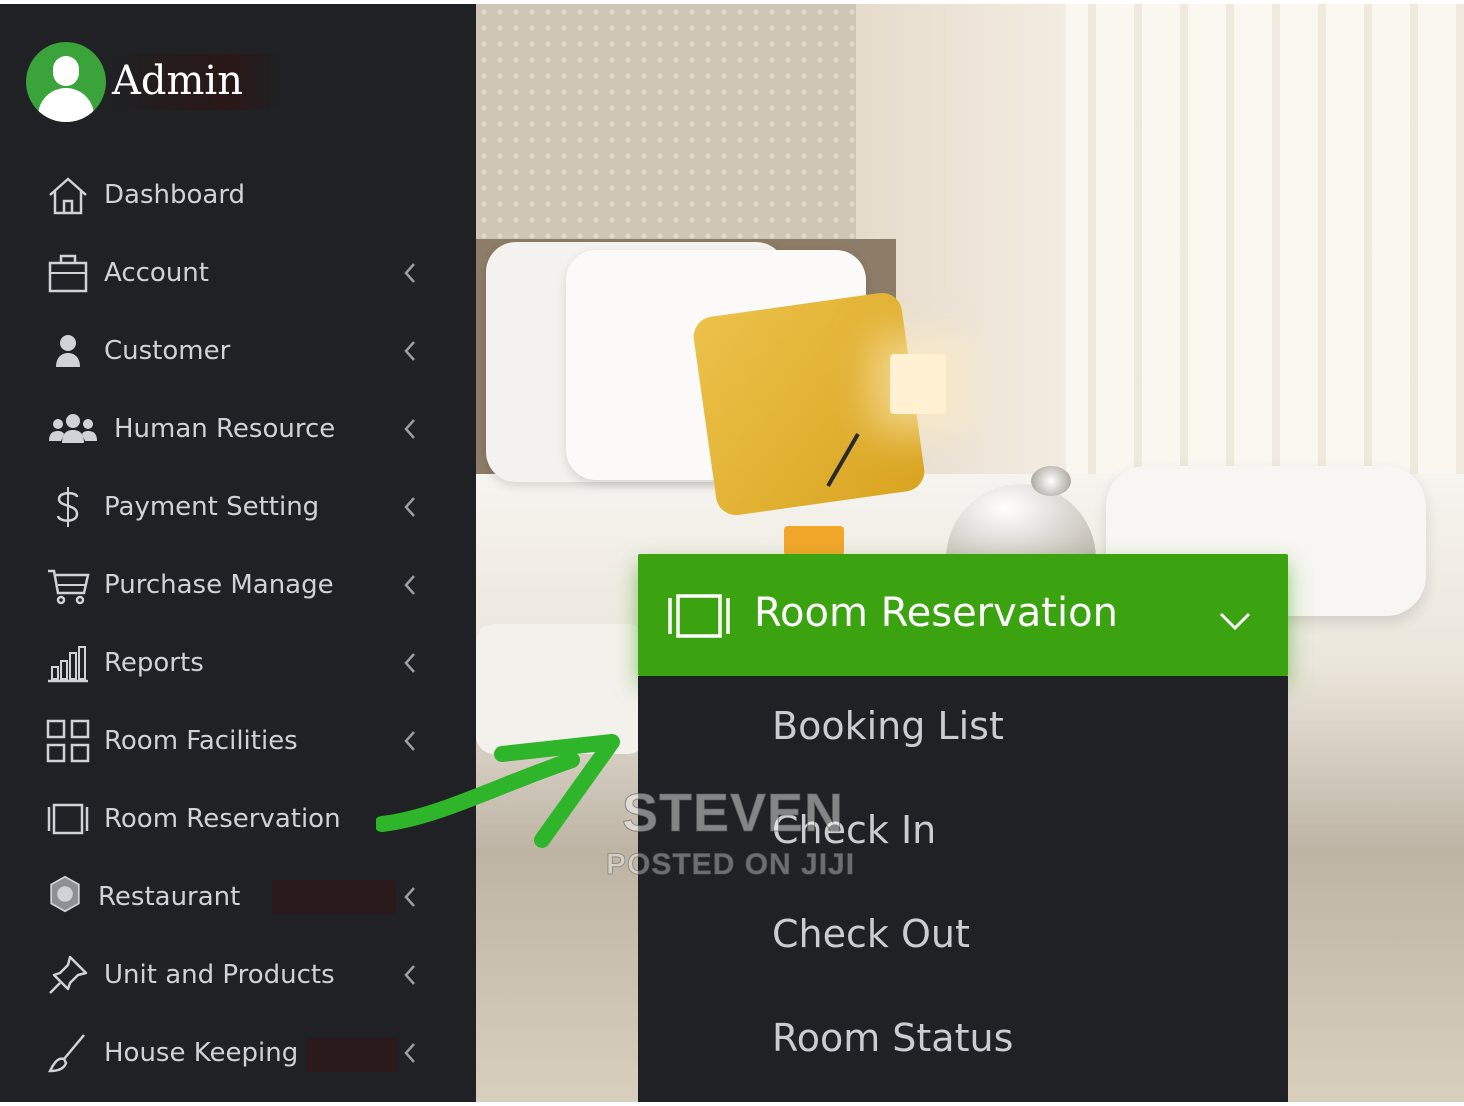  I want to click on sidebar-item-label: Dashboard, so click(175, 195).